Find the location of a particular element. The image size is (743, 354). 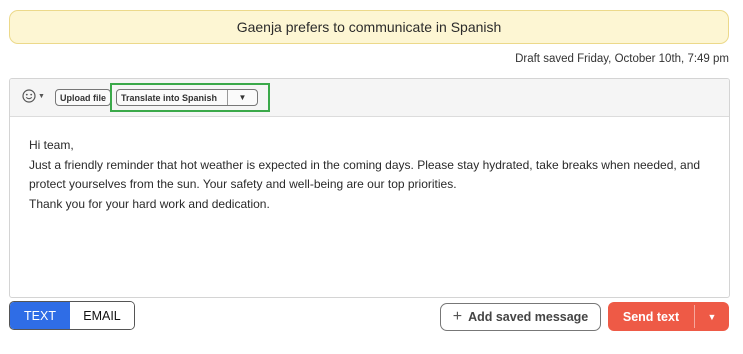

language-preference-banner: Gaenja prefers to communicate in Spanish is located at coordinates (369, 27).